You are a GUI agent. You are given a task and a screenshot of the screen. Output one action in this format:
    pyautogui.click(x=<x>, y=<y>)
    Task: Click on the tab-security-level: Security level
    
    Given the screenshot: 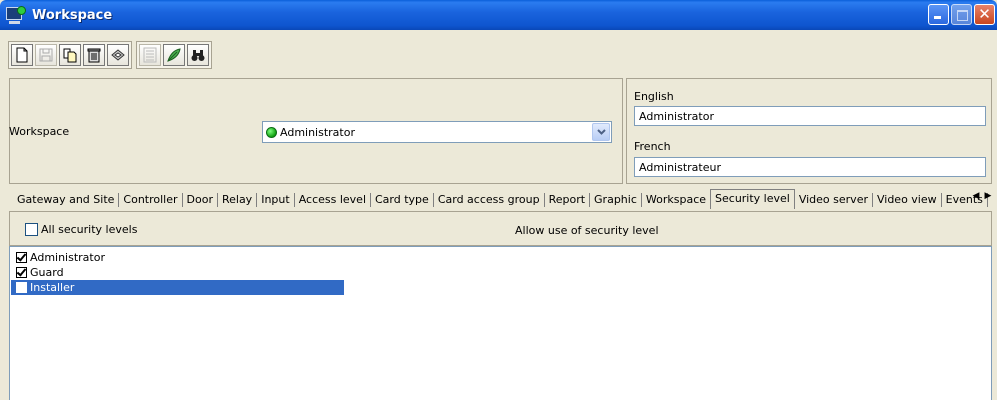 What is the action you would take?
    pyautogui.click(x=752, y=199)
    